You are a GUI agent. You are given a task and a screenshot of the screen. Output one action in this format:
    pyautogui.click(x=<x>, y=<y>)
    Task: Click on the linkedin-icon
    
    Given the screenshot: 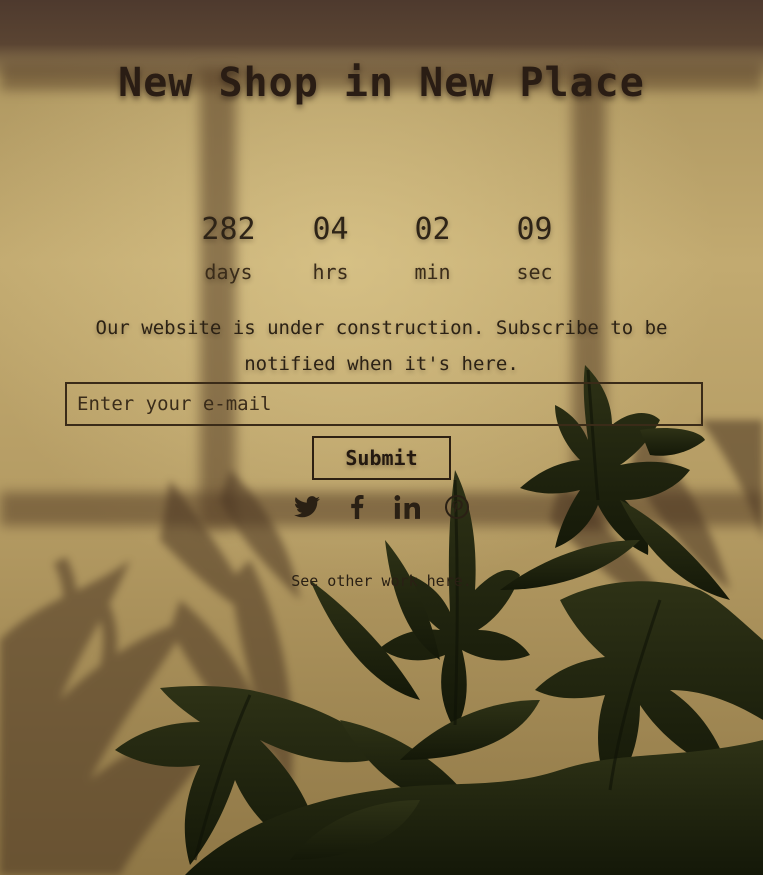 What is the action you would take?
    pyautogui.click(x=407, y=507)
    